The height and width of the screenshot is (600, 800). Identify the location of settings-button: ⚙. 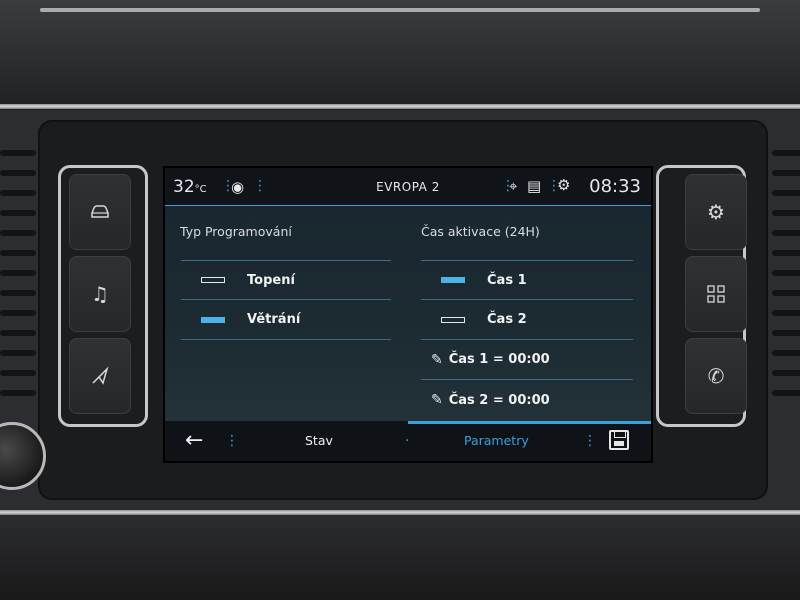
(716, 212).